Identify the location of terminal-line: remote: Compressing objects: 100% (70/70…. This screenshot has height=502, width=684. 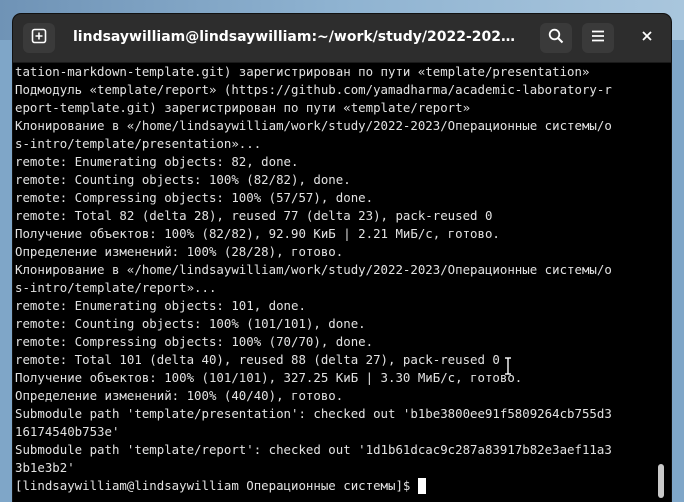
(194, 341).